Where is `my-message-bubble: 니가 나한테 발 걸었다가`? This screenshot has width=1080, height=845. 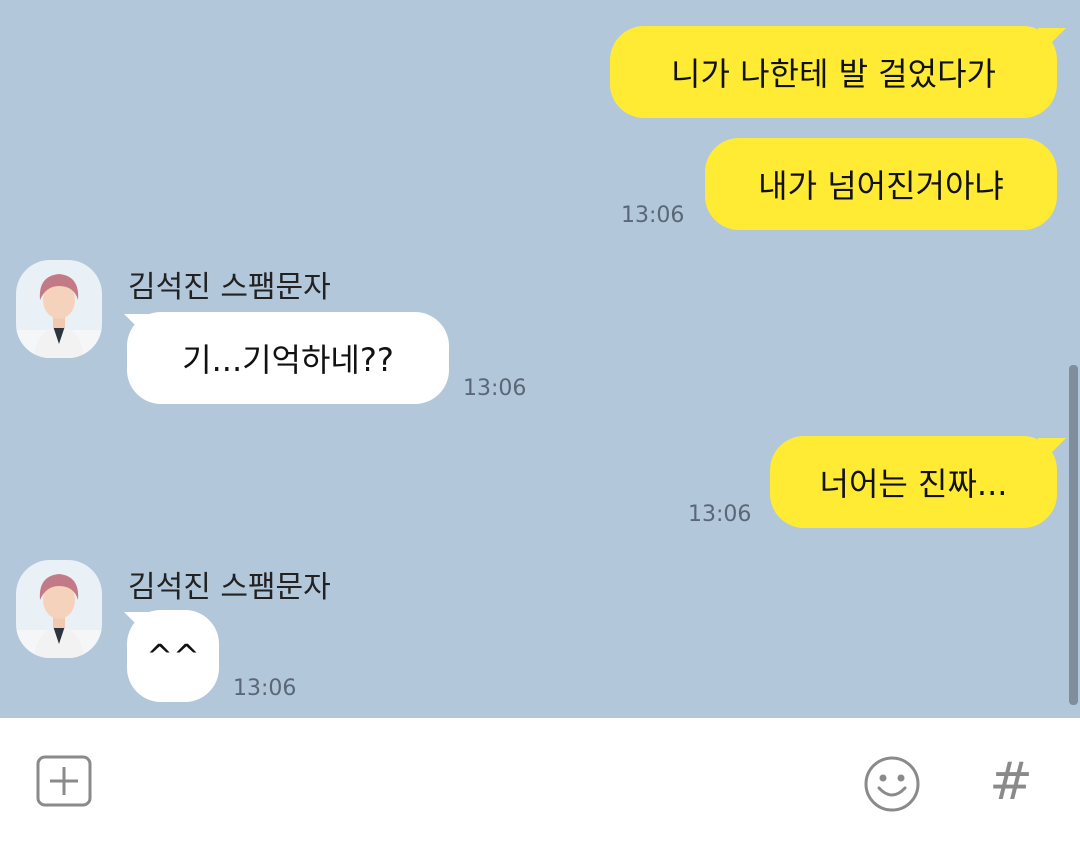 my-message-bubble: 니가 나한테 발 걸었다가 is located at coordinates (833, 72).